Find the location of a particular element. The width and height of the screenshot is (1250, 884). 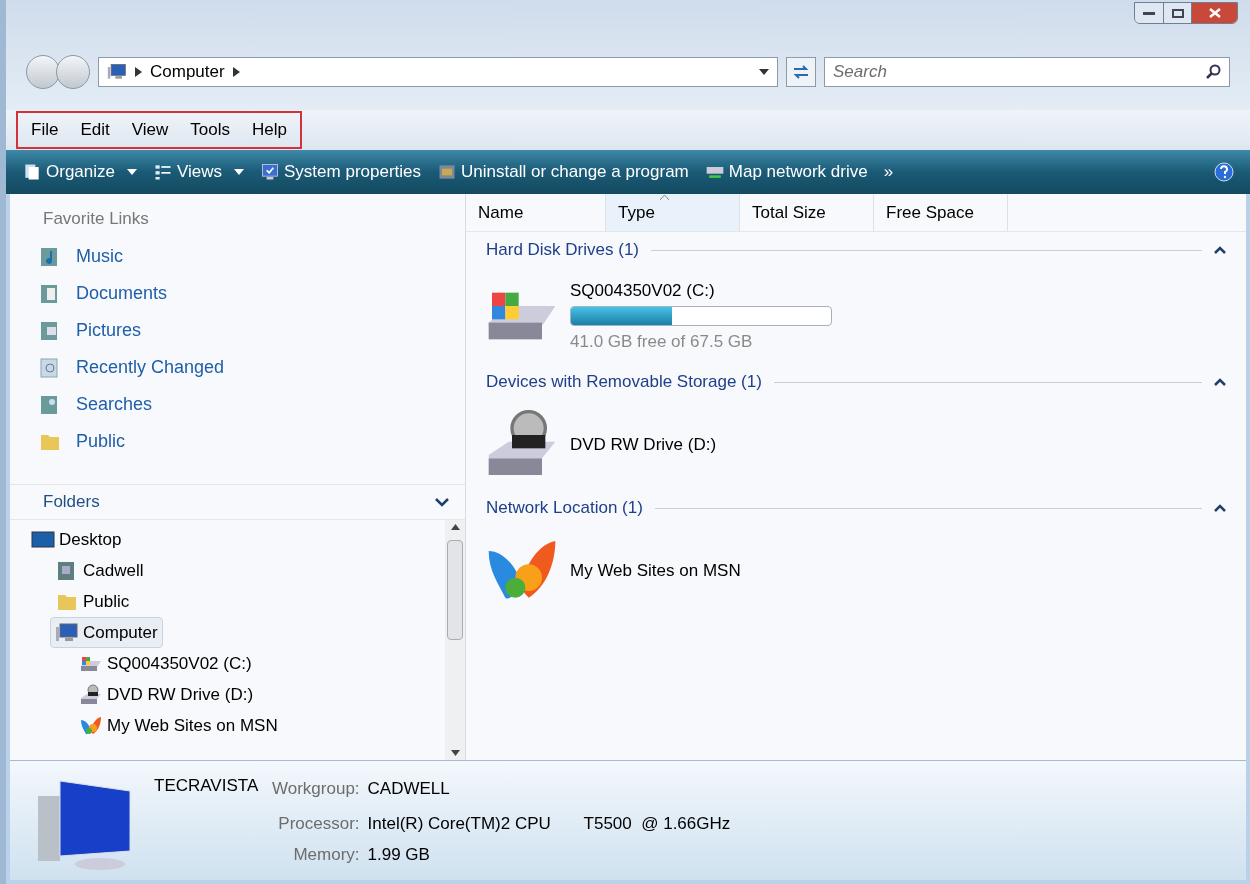

drive-item: DVD RW Drive (D:) is located at coordinates (856, 445).